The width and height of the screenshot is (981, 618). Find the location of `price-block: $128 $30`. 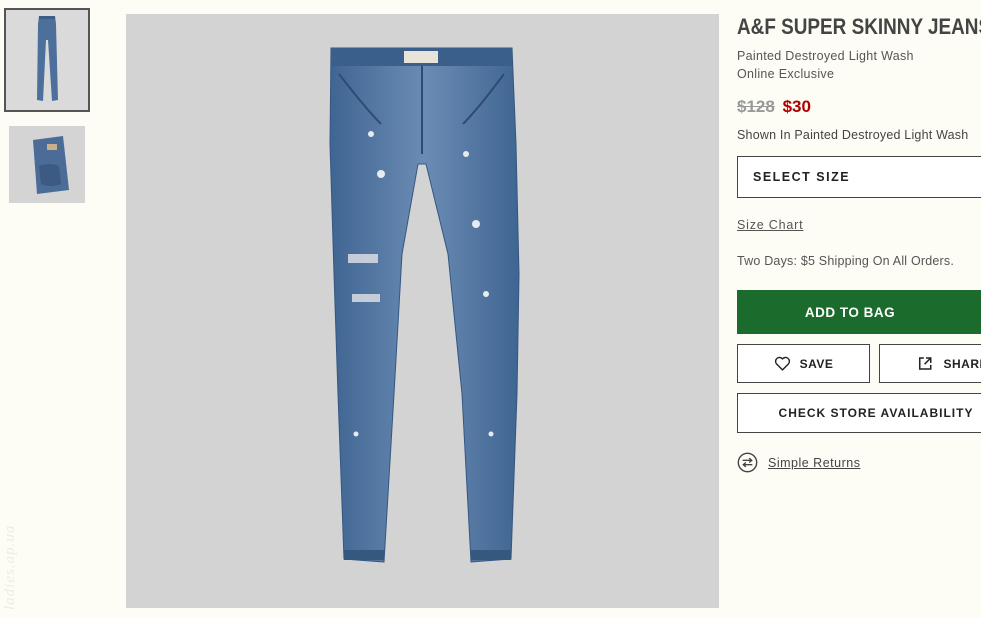

price-block: $128 $30 is located at coordinates (859, 107).